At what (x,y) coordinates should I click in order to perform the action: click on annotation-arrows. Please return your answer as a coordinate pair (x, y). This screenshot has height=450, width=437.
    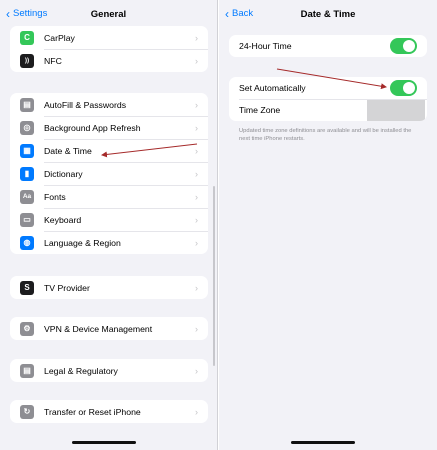
    Looking at the image, I should click on (244, 113).